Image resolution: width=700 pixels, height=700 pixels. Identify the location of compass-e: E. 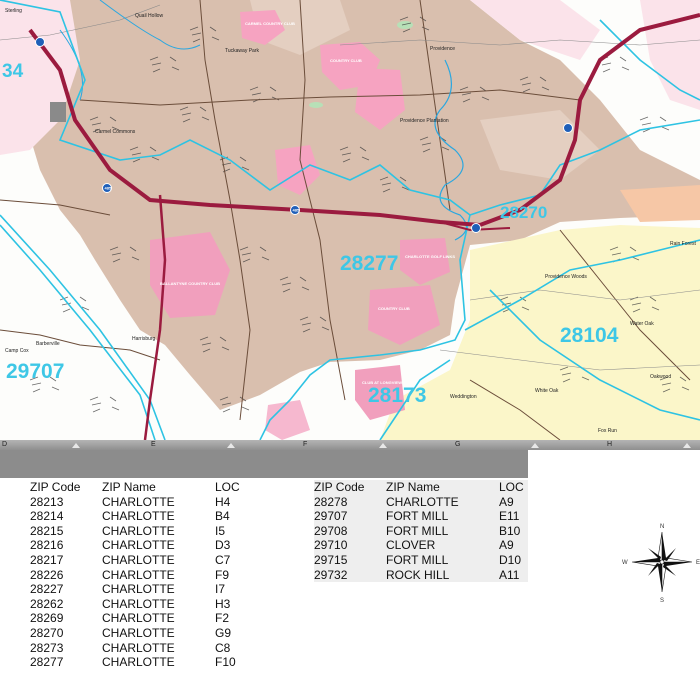
(698, 563).